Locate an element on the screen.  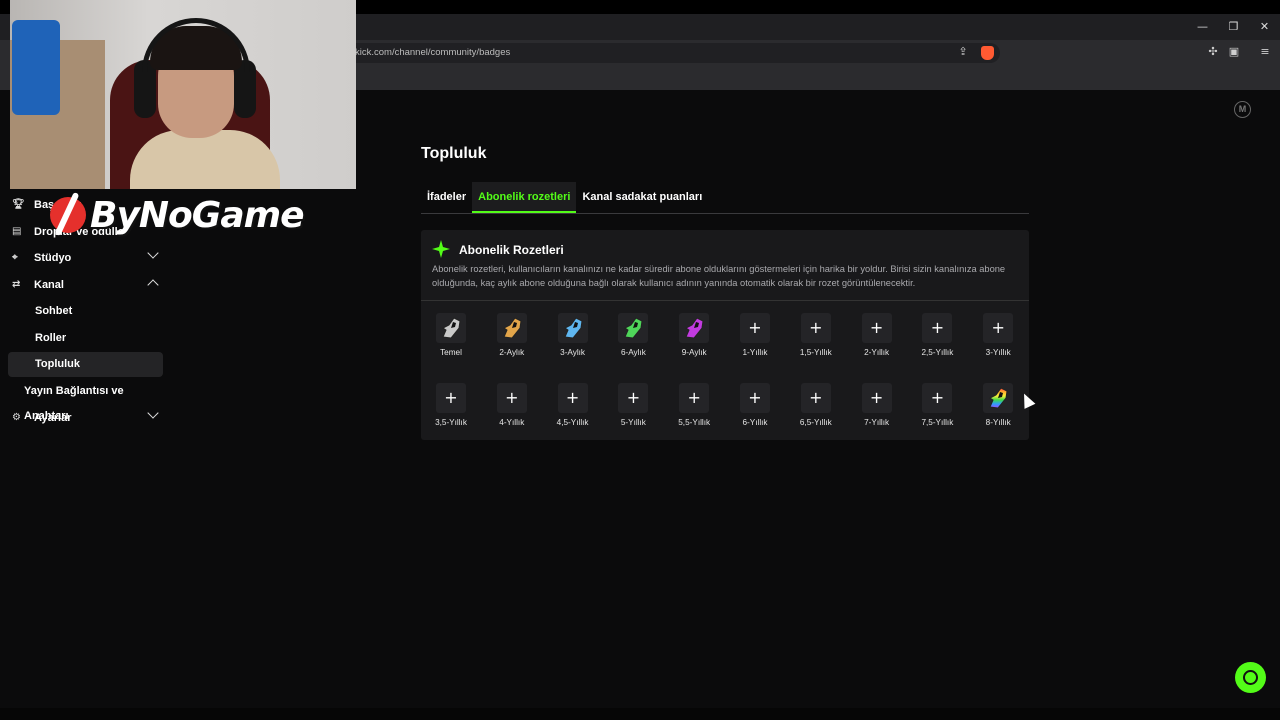
badge-slot: 6-Aylık is located at coordinates (633, 338).